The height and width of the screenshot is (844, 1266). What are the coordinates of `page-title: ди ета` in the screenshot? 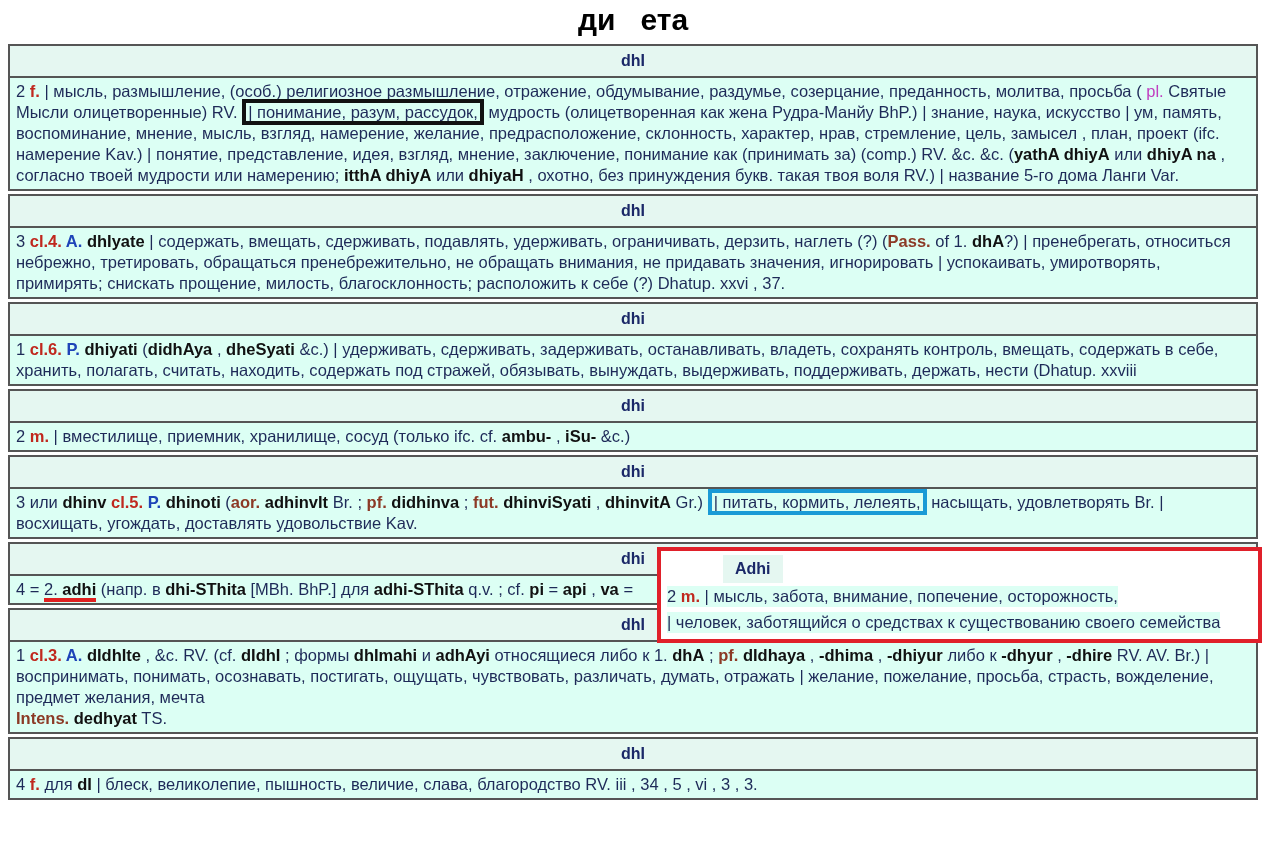 It's located at (633, 20).